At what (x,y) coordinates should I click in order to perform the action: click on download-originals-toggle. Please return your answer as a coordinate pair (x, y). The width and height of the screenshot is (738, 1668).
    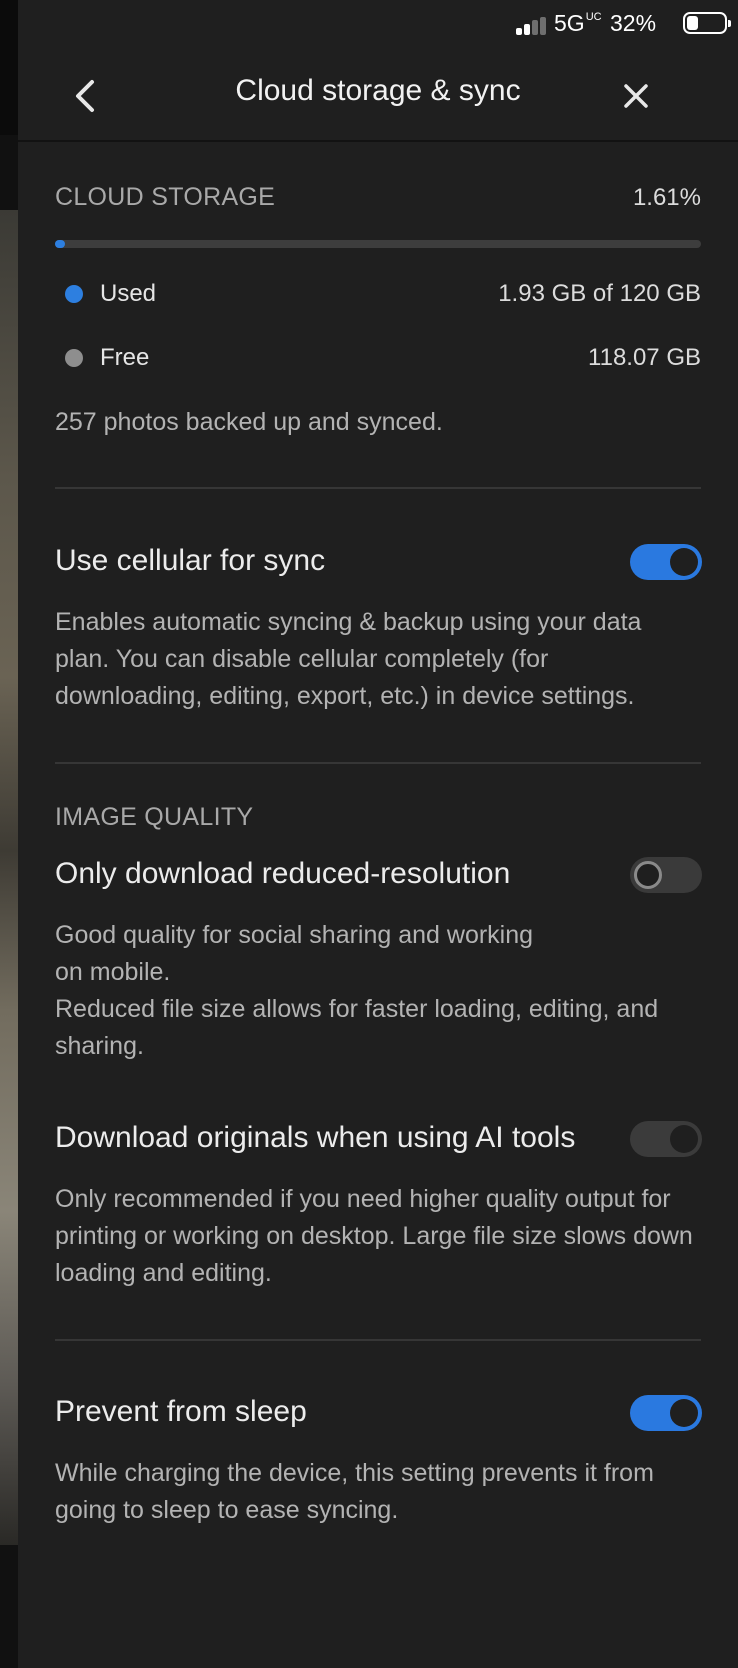
    Looking at the image, I should click on (666, 1139).